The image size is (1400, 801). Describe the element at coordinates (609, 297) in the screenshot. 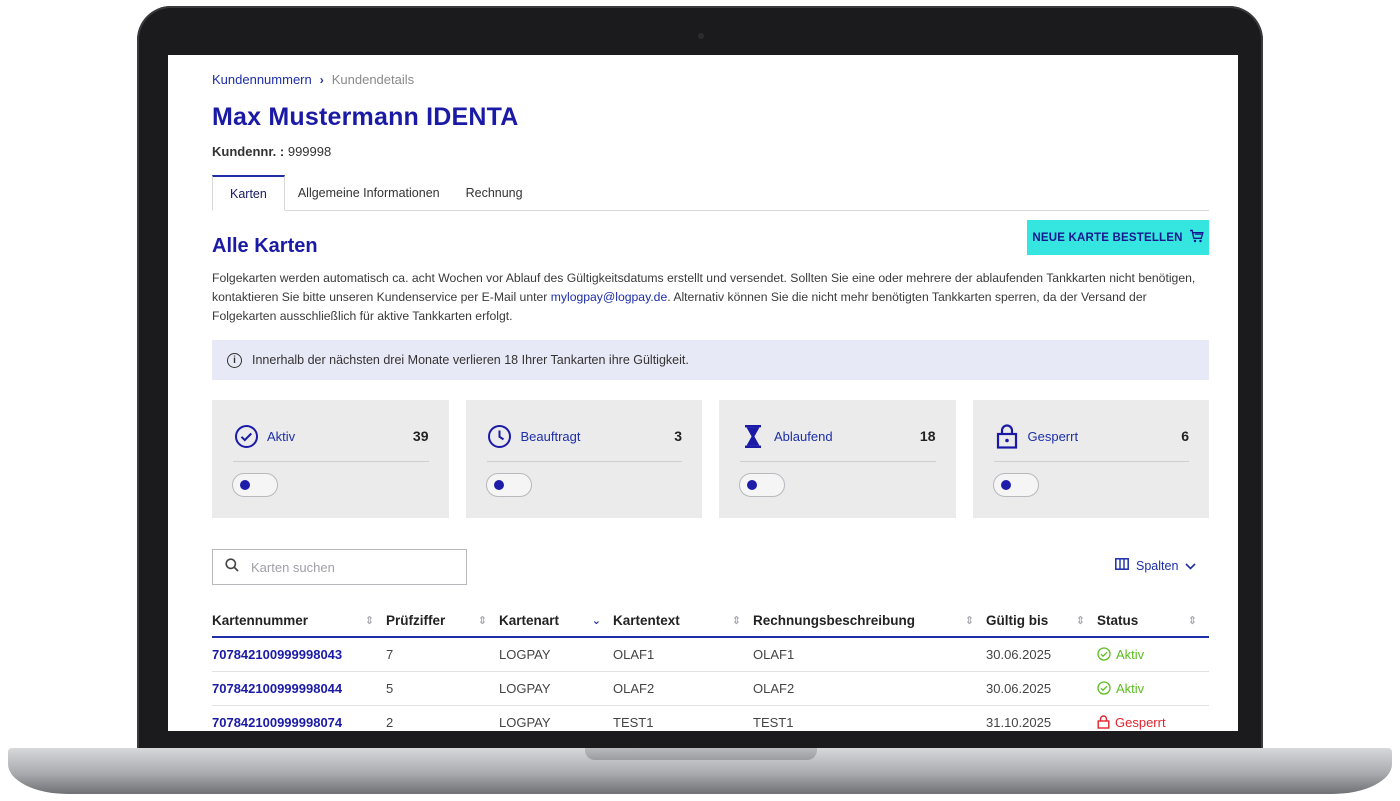

I see `support-email-link: mylogpay@logpay.de` at that location.